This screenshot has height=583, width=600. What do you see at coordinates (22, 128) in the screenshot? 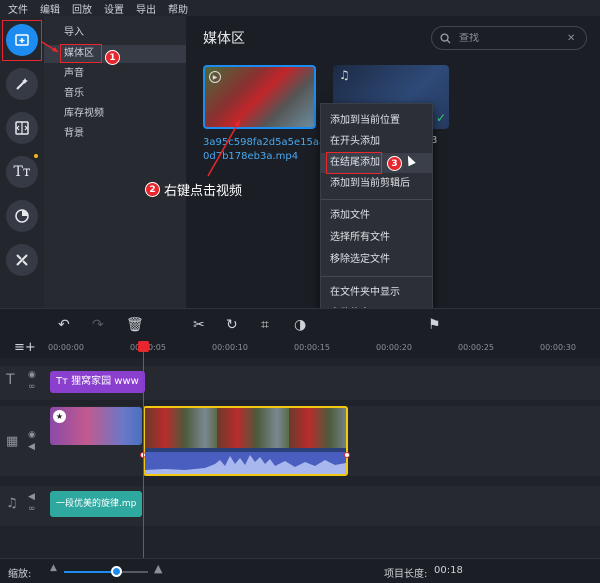
I see `transitions-icon` at bounding box center [22, 128].